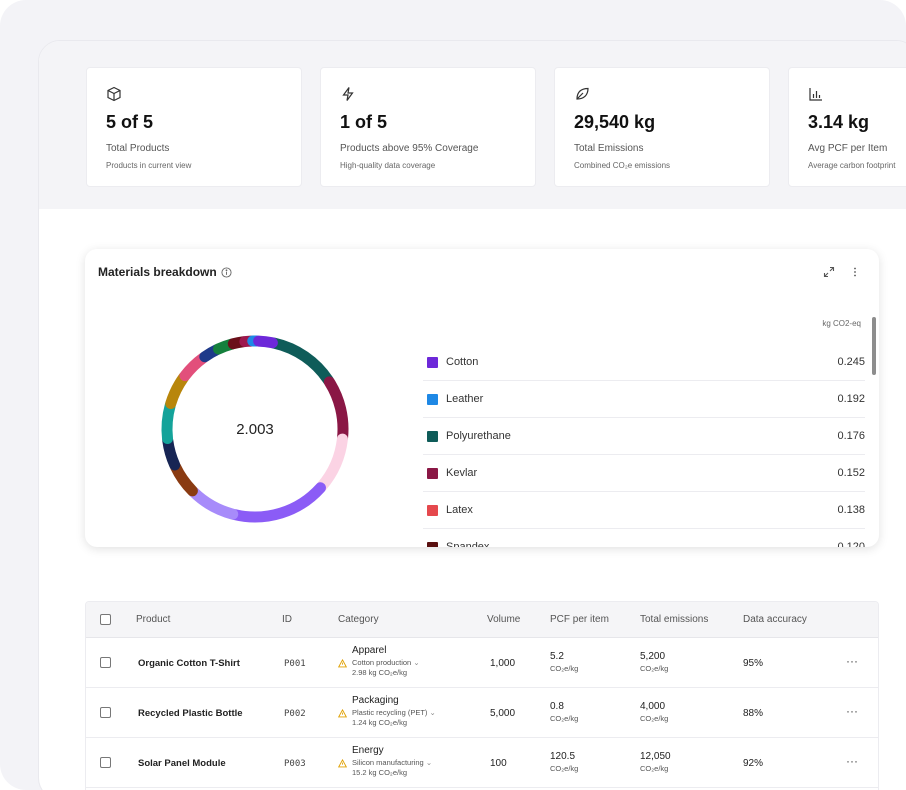  What do you see at coordinates (348, 94) in the screenshot?
I see `lightning-icon` at bounding box center [348, 94].